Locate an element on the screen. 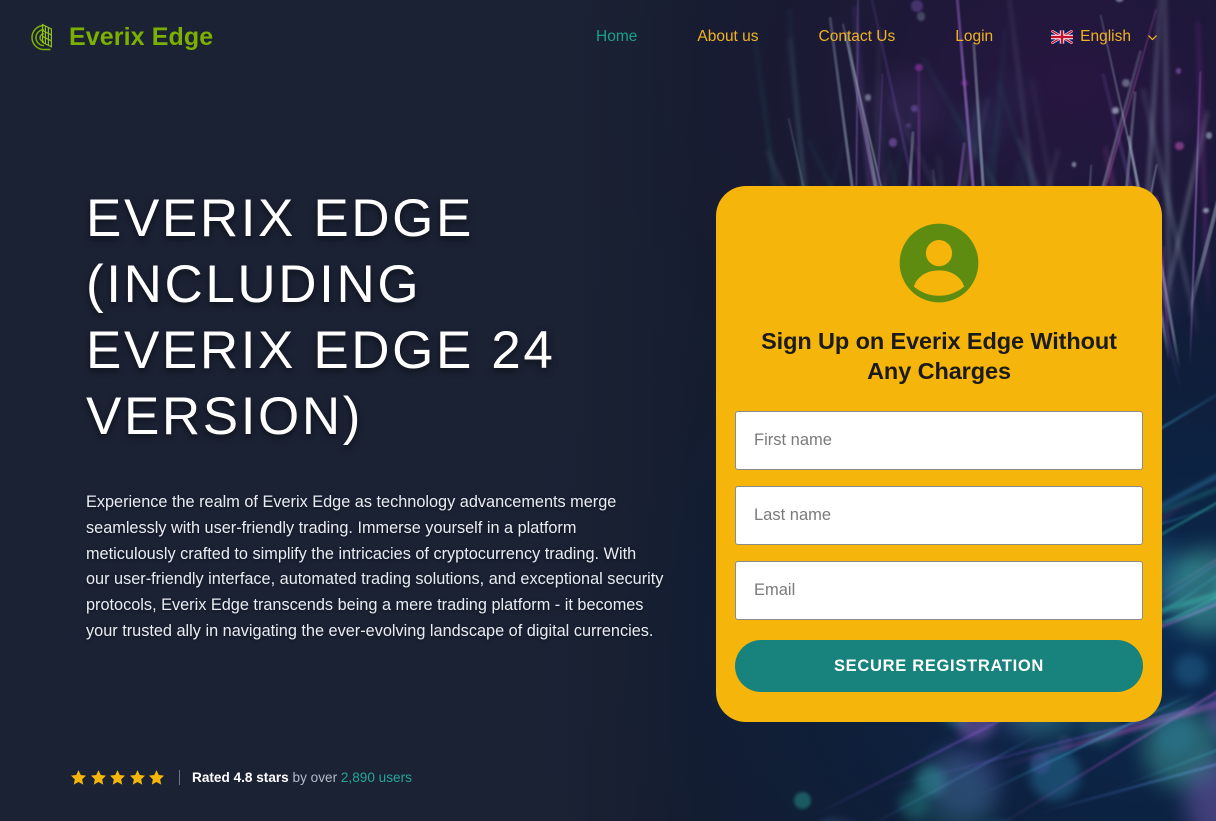  rating-badge: Rated 4.8 stars by over 2,890 users is located at coordinates (241, 777).